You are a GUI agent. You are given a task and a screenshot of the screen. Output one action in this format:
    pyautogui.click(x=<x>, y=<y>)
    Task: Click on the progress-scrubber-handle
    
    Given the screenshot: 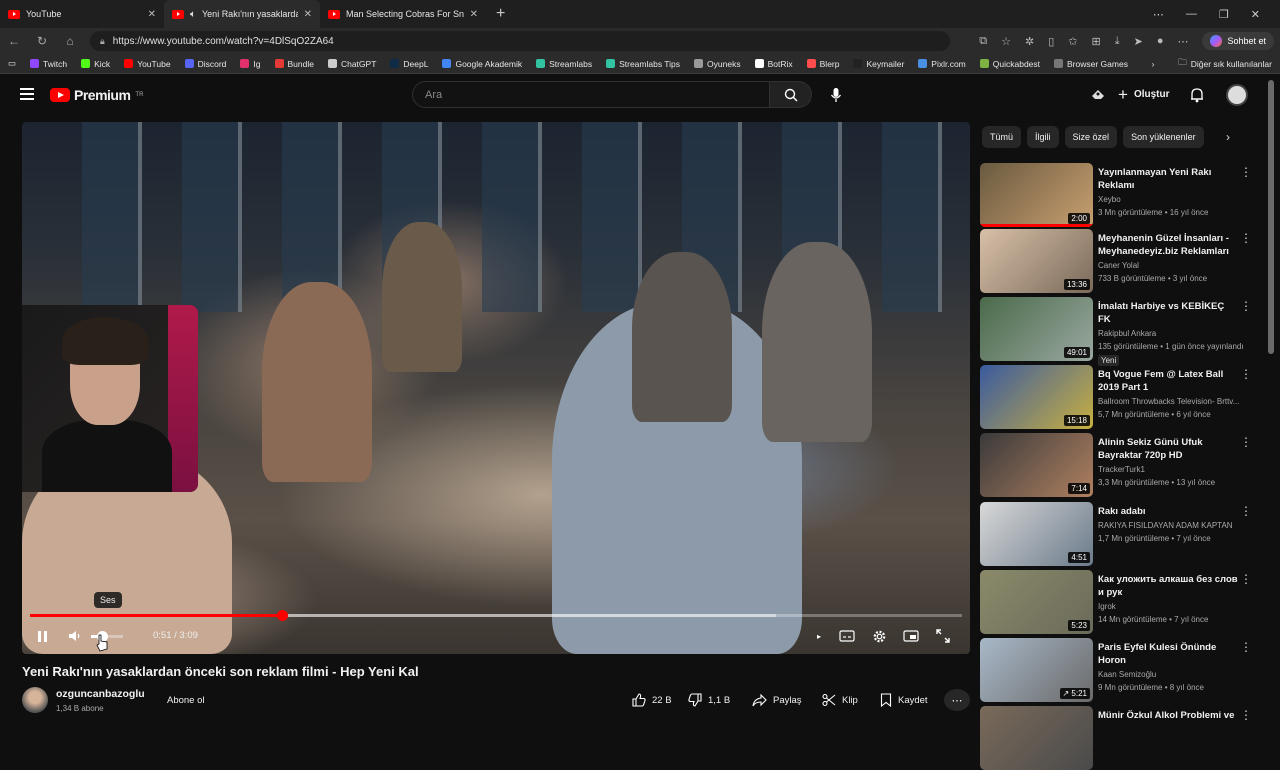 What is the action you would take?
    pyautogui.click(x=282, y=615)
    